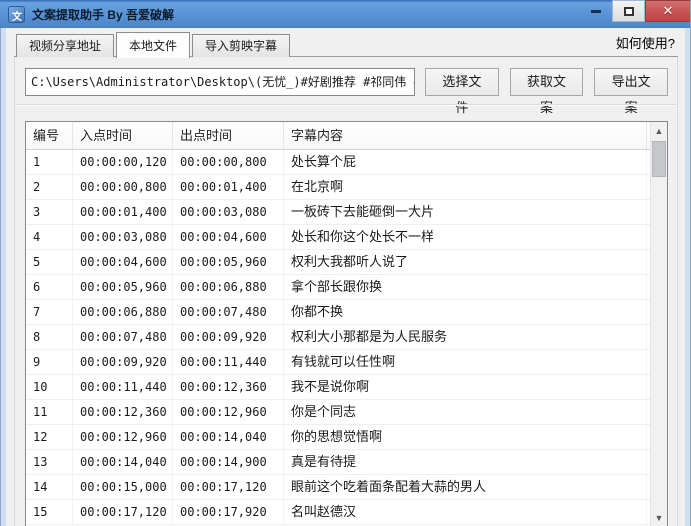 This screenshot has width=691, height=526. Describe the element at coordinates (49, 312) in the screenshot. I see `row-index-cell: 7` at that location.